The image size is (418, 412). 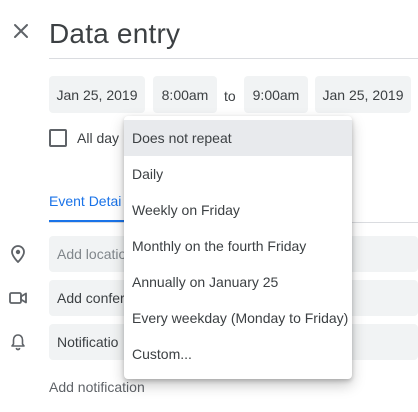 I want to click on all-day-label: All day, so click(x=98, y=138).